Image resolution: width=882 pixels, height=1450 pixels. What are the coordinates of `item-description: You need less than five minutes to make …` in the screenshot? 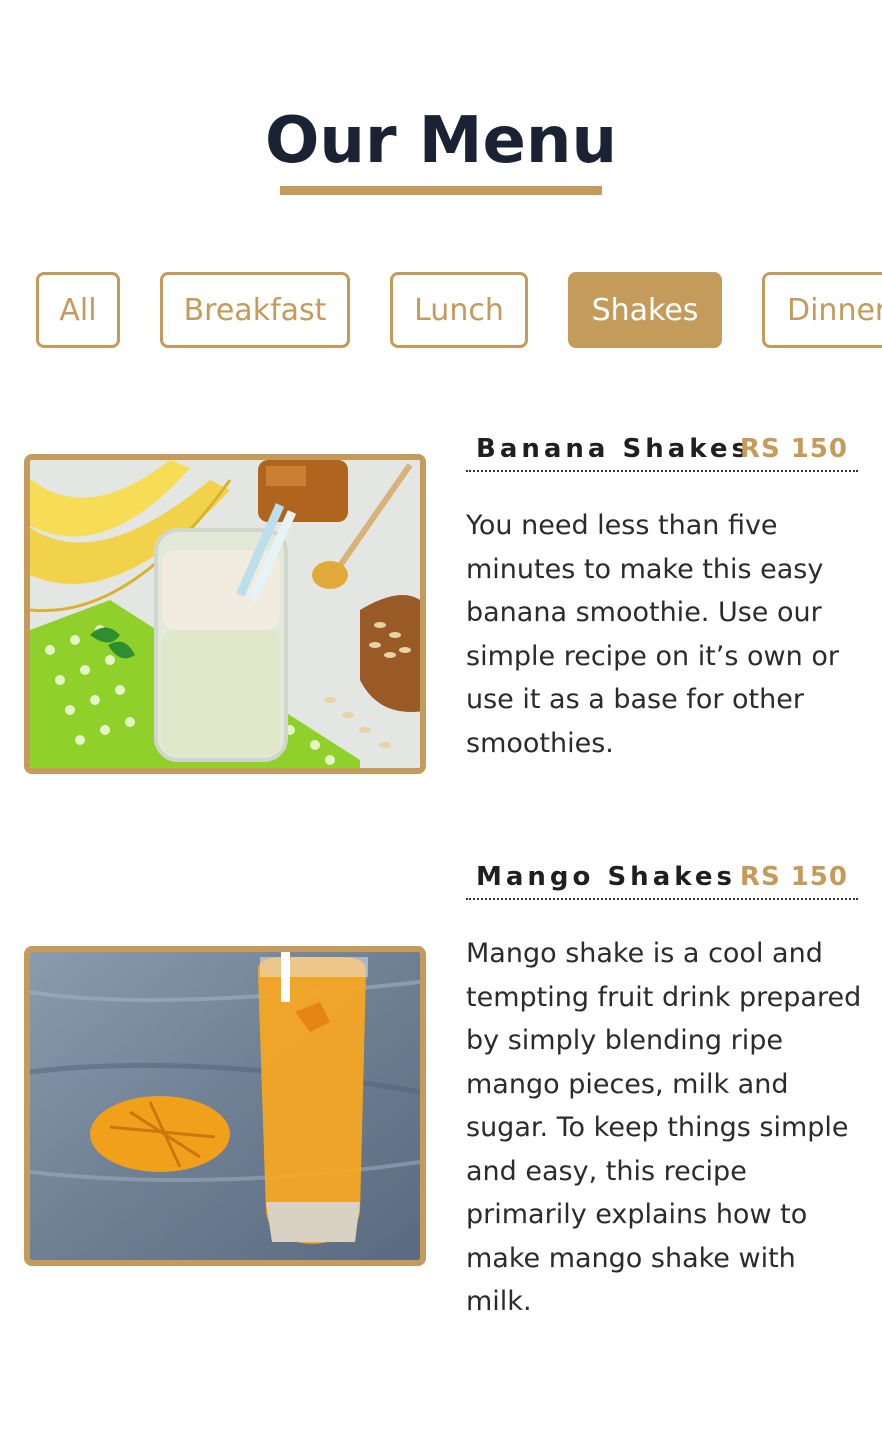 It's located at (652, 634).